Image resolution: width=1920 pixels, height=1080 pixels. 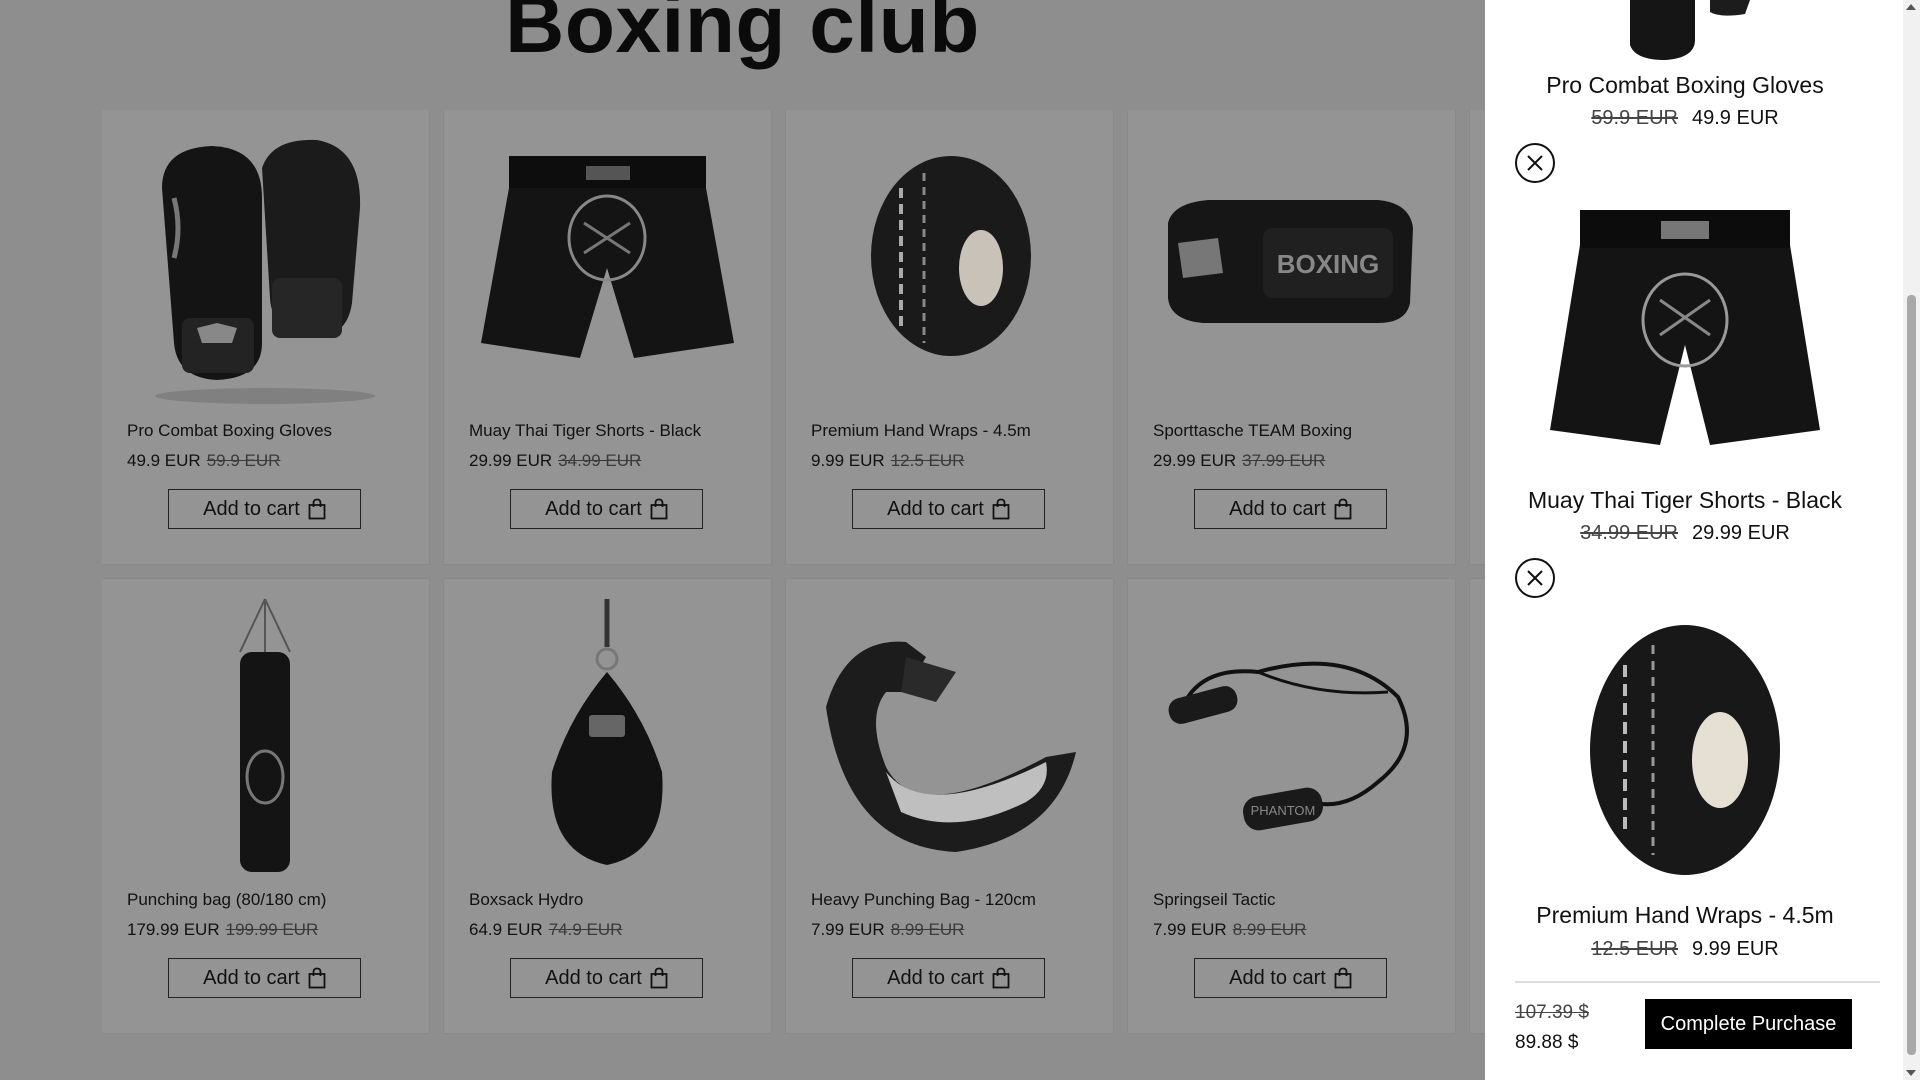 What do you see at coordinates (272, 929) in the screenshot?
I see `product-old-price: 199.99 EUR` at bounding box center [272, 929].